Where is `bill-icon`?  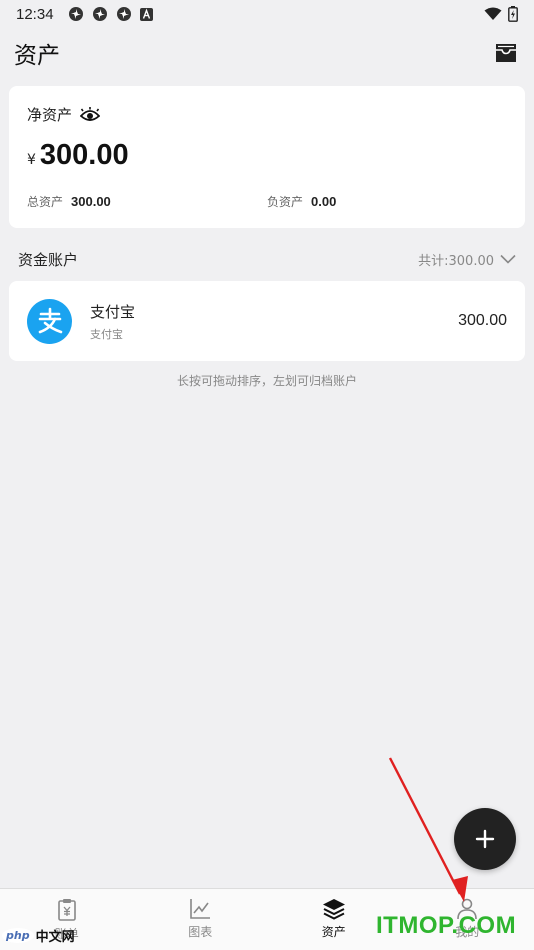 bill-icon is located at coordinates (66, 910).